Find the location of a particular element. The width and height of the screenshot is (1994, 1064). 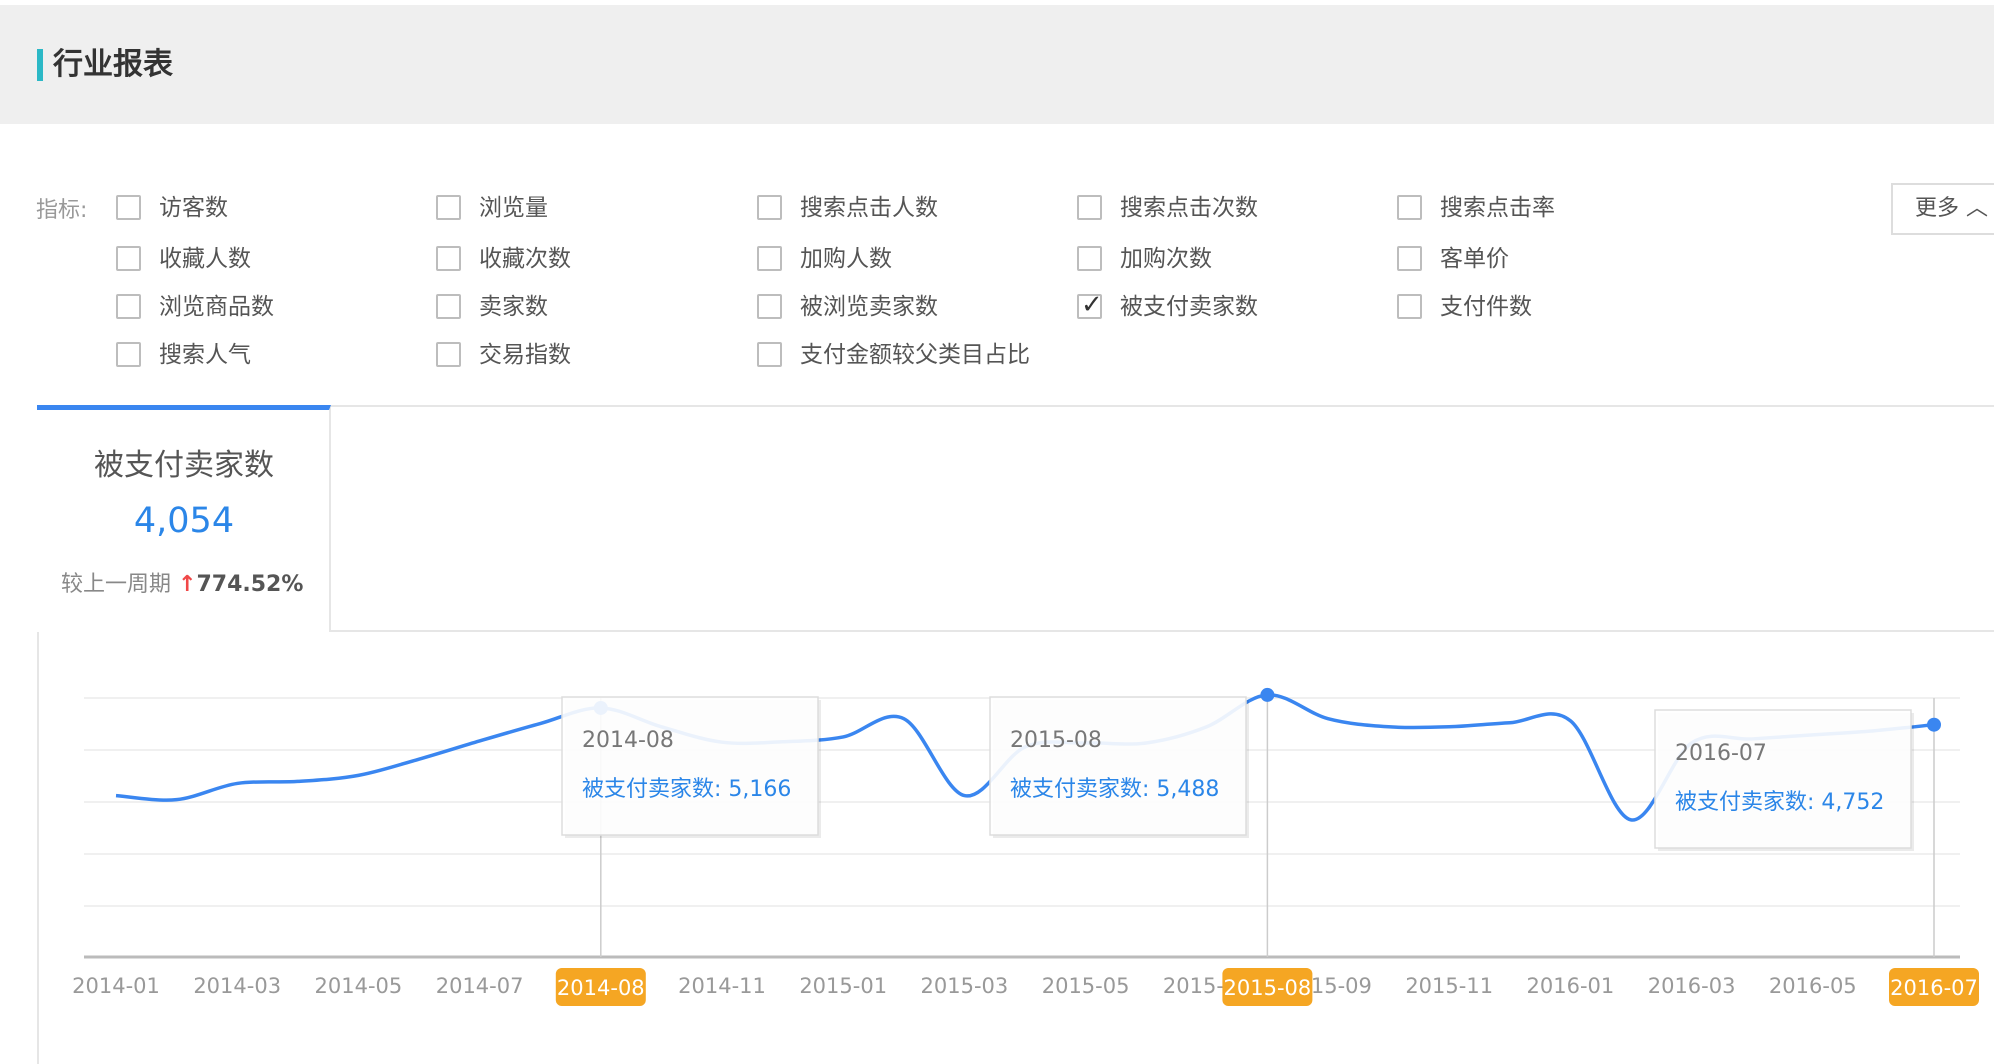

x-tick-label: 2014-03 is located at coordinates (237, 986).